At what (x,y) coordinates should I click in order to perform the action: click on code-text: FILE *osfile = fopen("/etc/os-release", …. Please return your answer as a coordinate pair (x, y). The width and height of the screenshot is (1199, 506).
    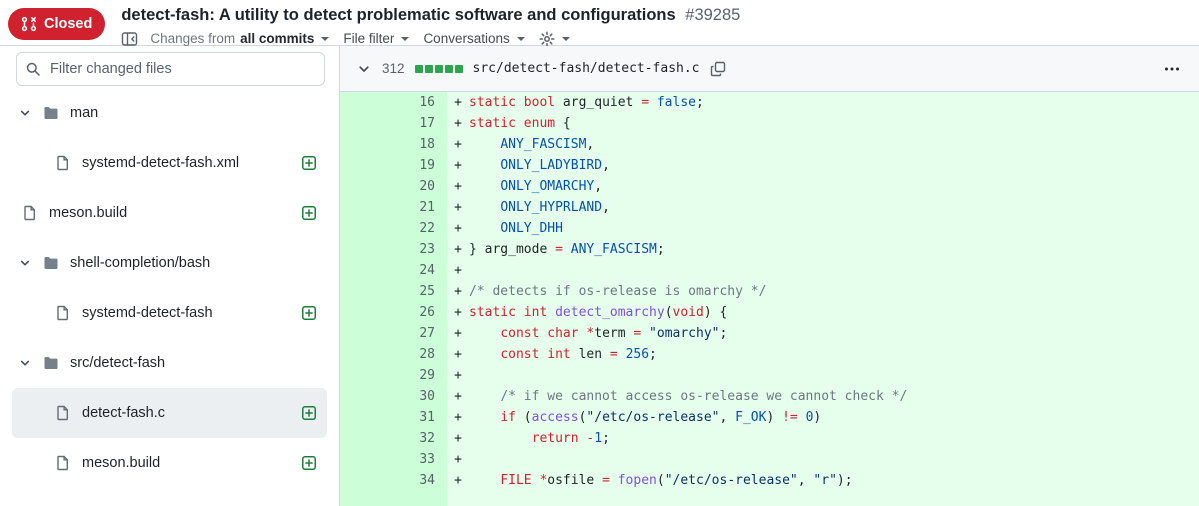
    Looking at the image, I should click on (834, 480).